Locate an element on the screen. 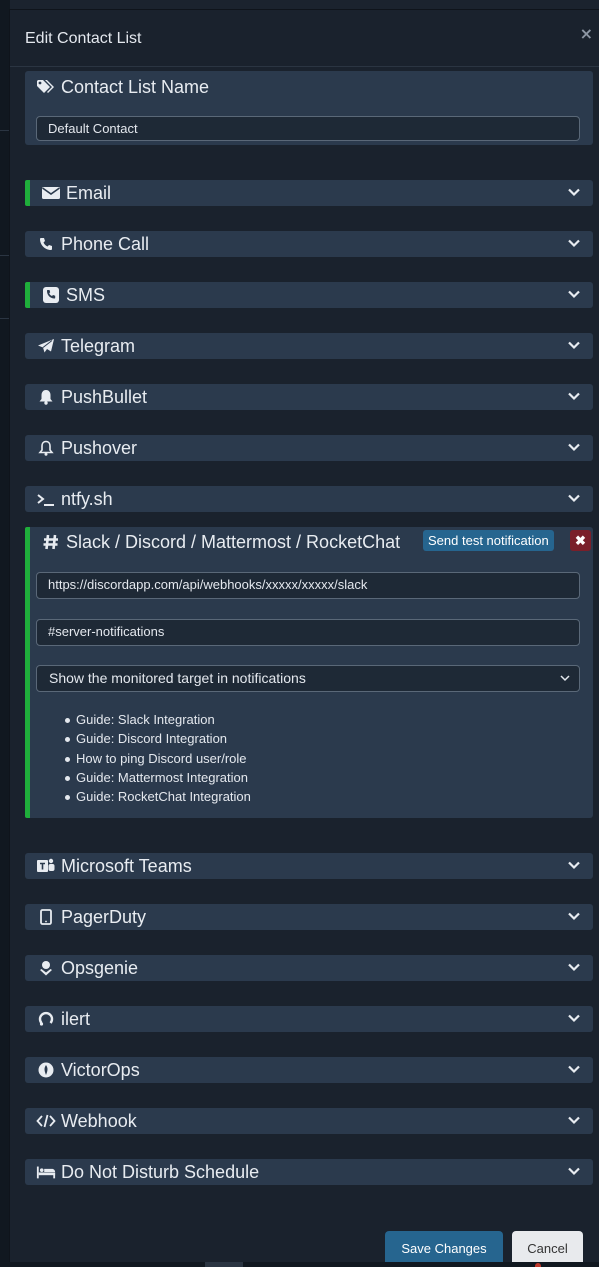 Image resolution: width=599 pixels, height=1267 pixels. channel-input: #server-notifications is located at coordinates (308, 632).